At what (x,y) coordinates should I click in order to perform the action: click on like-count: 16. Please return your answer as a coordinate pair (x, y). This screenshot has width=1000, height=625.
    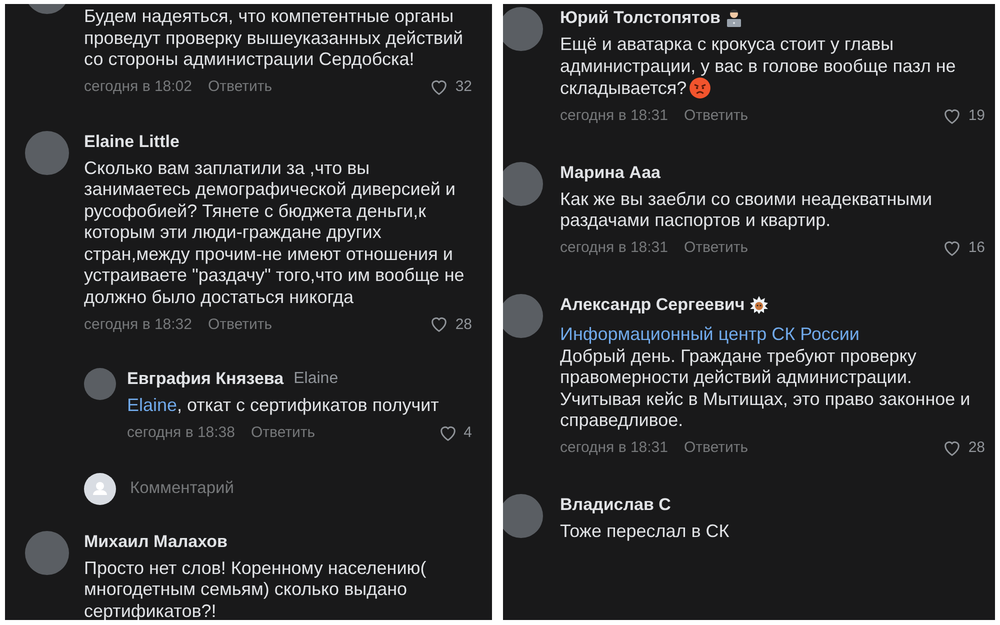
    Looking at the image, I should click on (976, 247).